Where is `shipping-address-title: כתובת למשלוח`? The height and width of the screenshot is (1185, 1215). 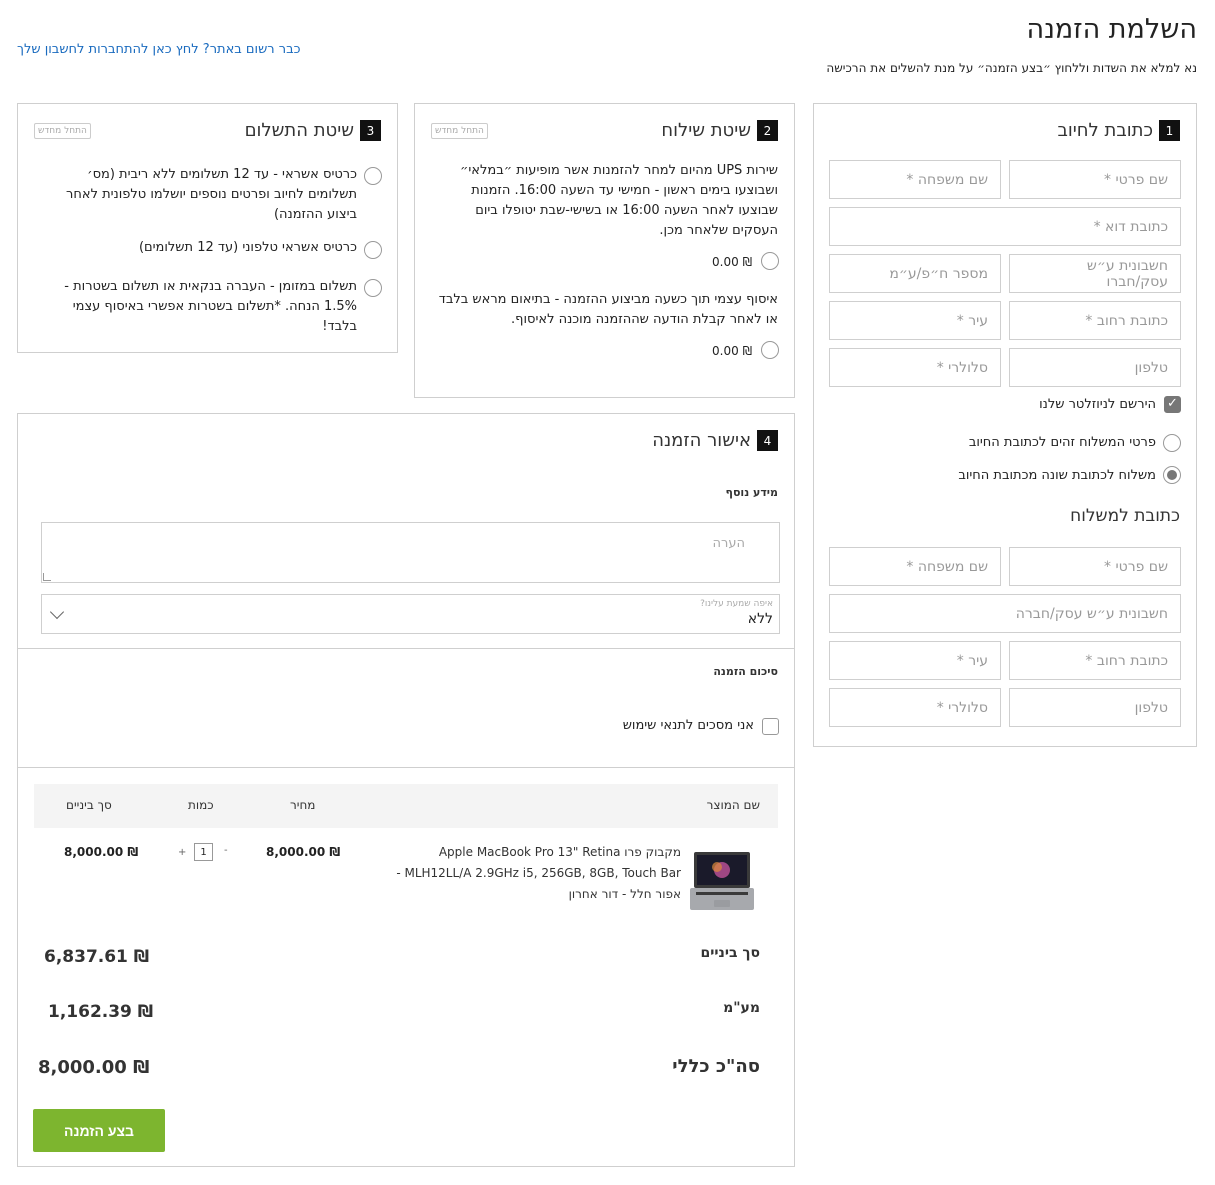
shipping-address-title: כתובת למשלוח is located at coordinates (1125, 516).